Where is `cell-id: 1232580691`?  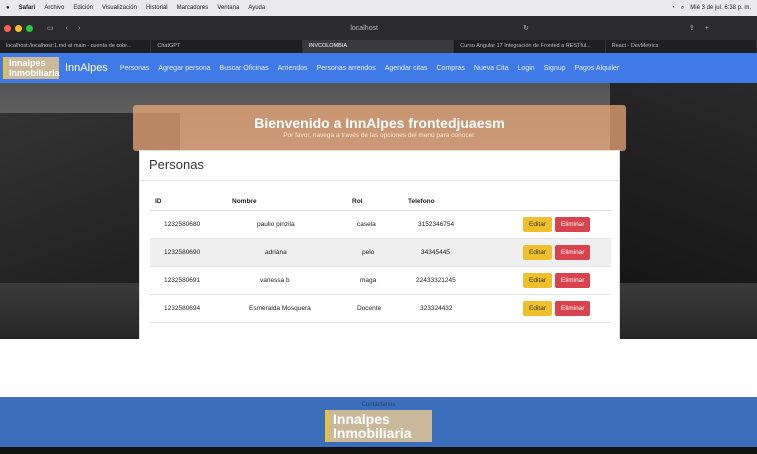
cell-id: 1232580691 is located at coordinates (188, 280).